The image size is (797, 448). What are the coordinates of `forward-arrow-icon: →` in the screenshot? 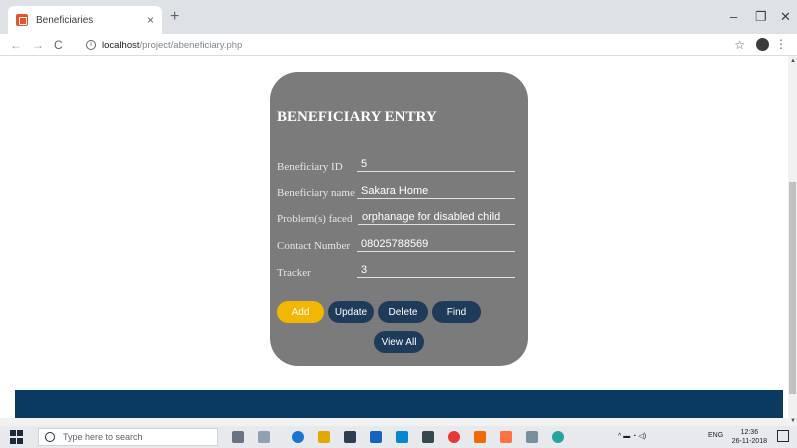 It's located at (38, 45).